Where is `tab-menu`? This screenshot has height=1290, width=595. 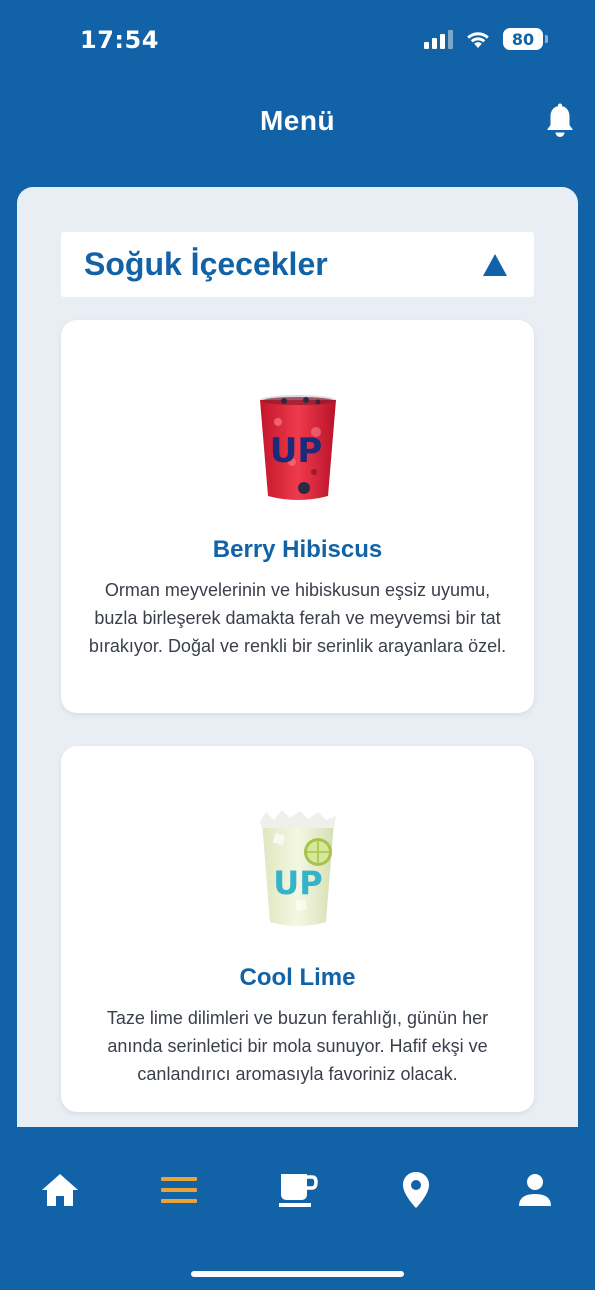
tab-menu is located at coordinates (179, 1190).